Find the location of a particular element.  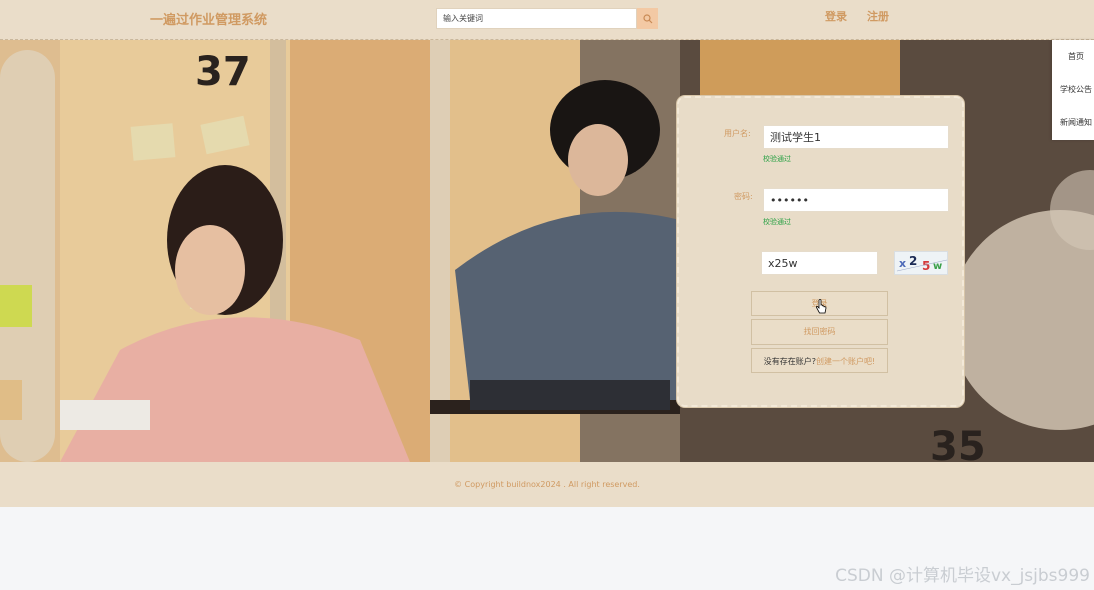

search-bar is located at coordinates (547, 18).